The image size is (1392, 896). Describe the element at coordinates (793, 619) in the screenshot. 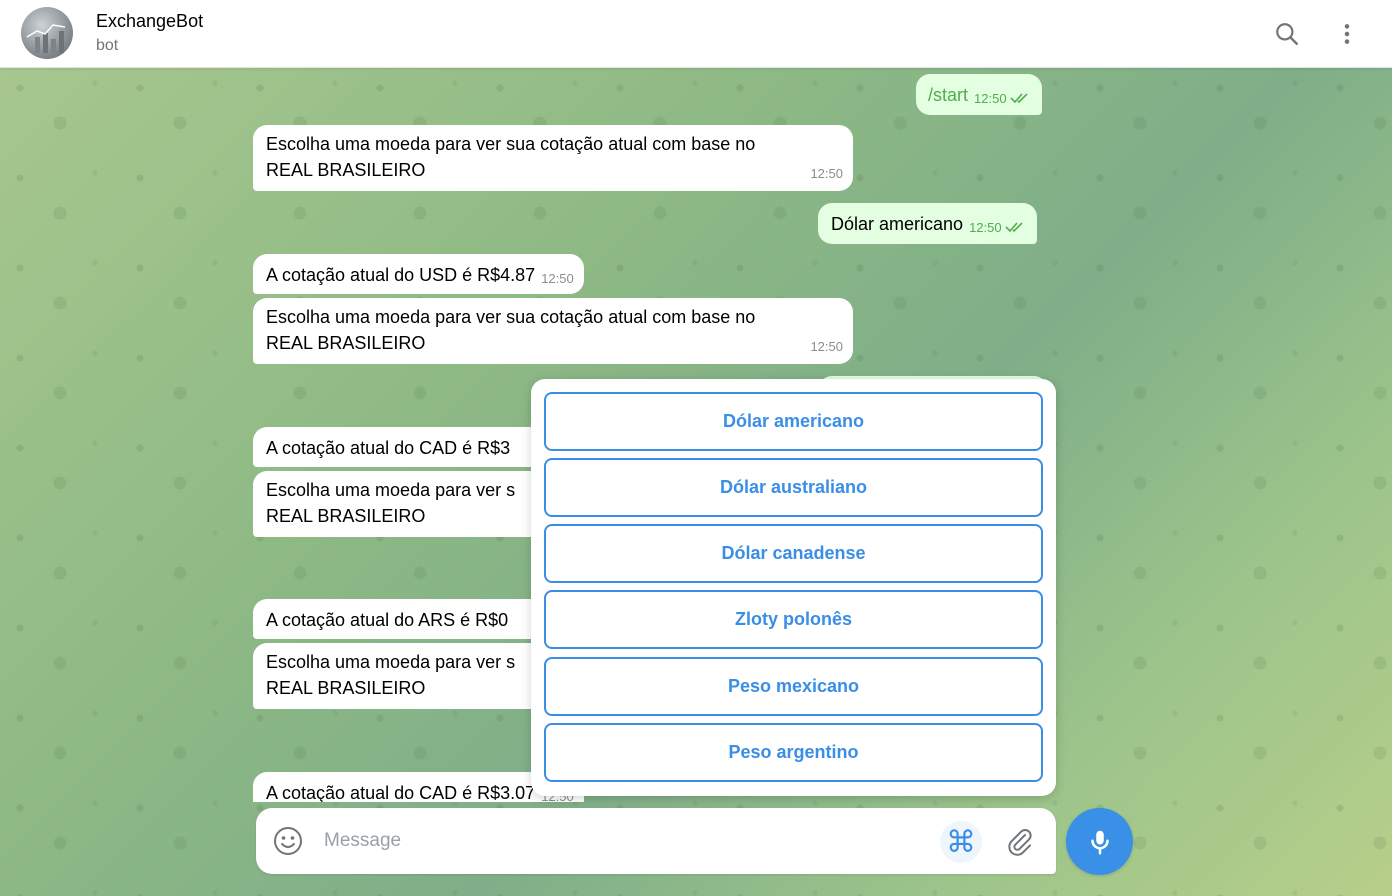

I see `keyboard-button-pln: Zloty polonês` at that location.